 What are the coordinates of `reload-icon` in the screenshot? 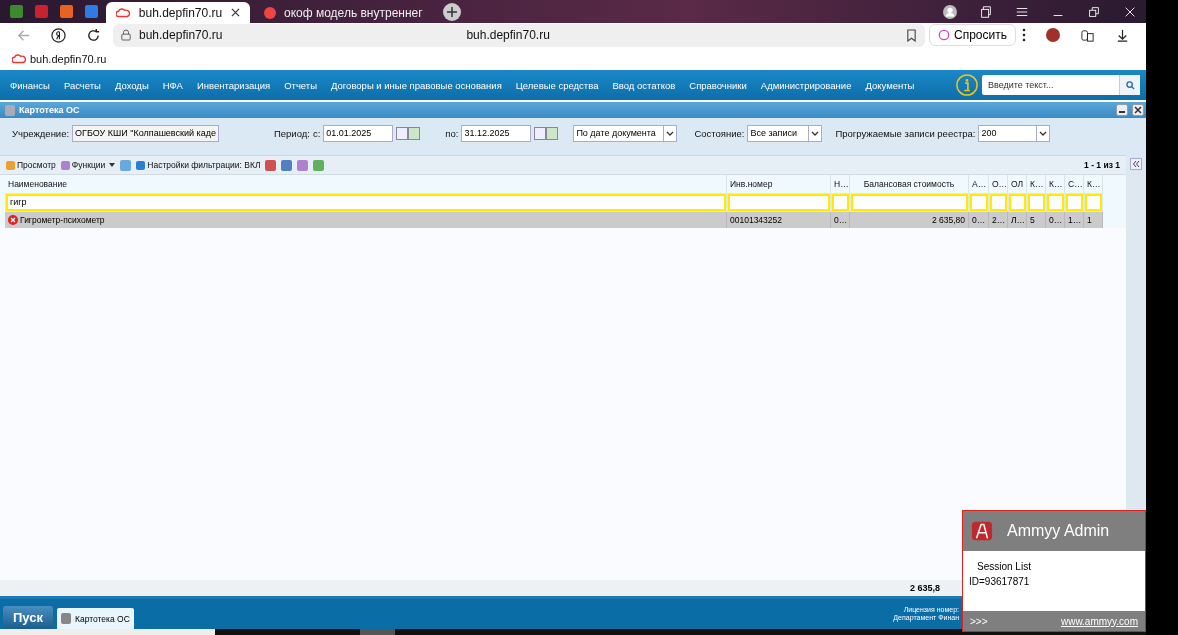 It's located at (93, 35).